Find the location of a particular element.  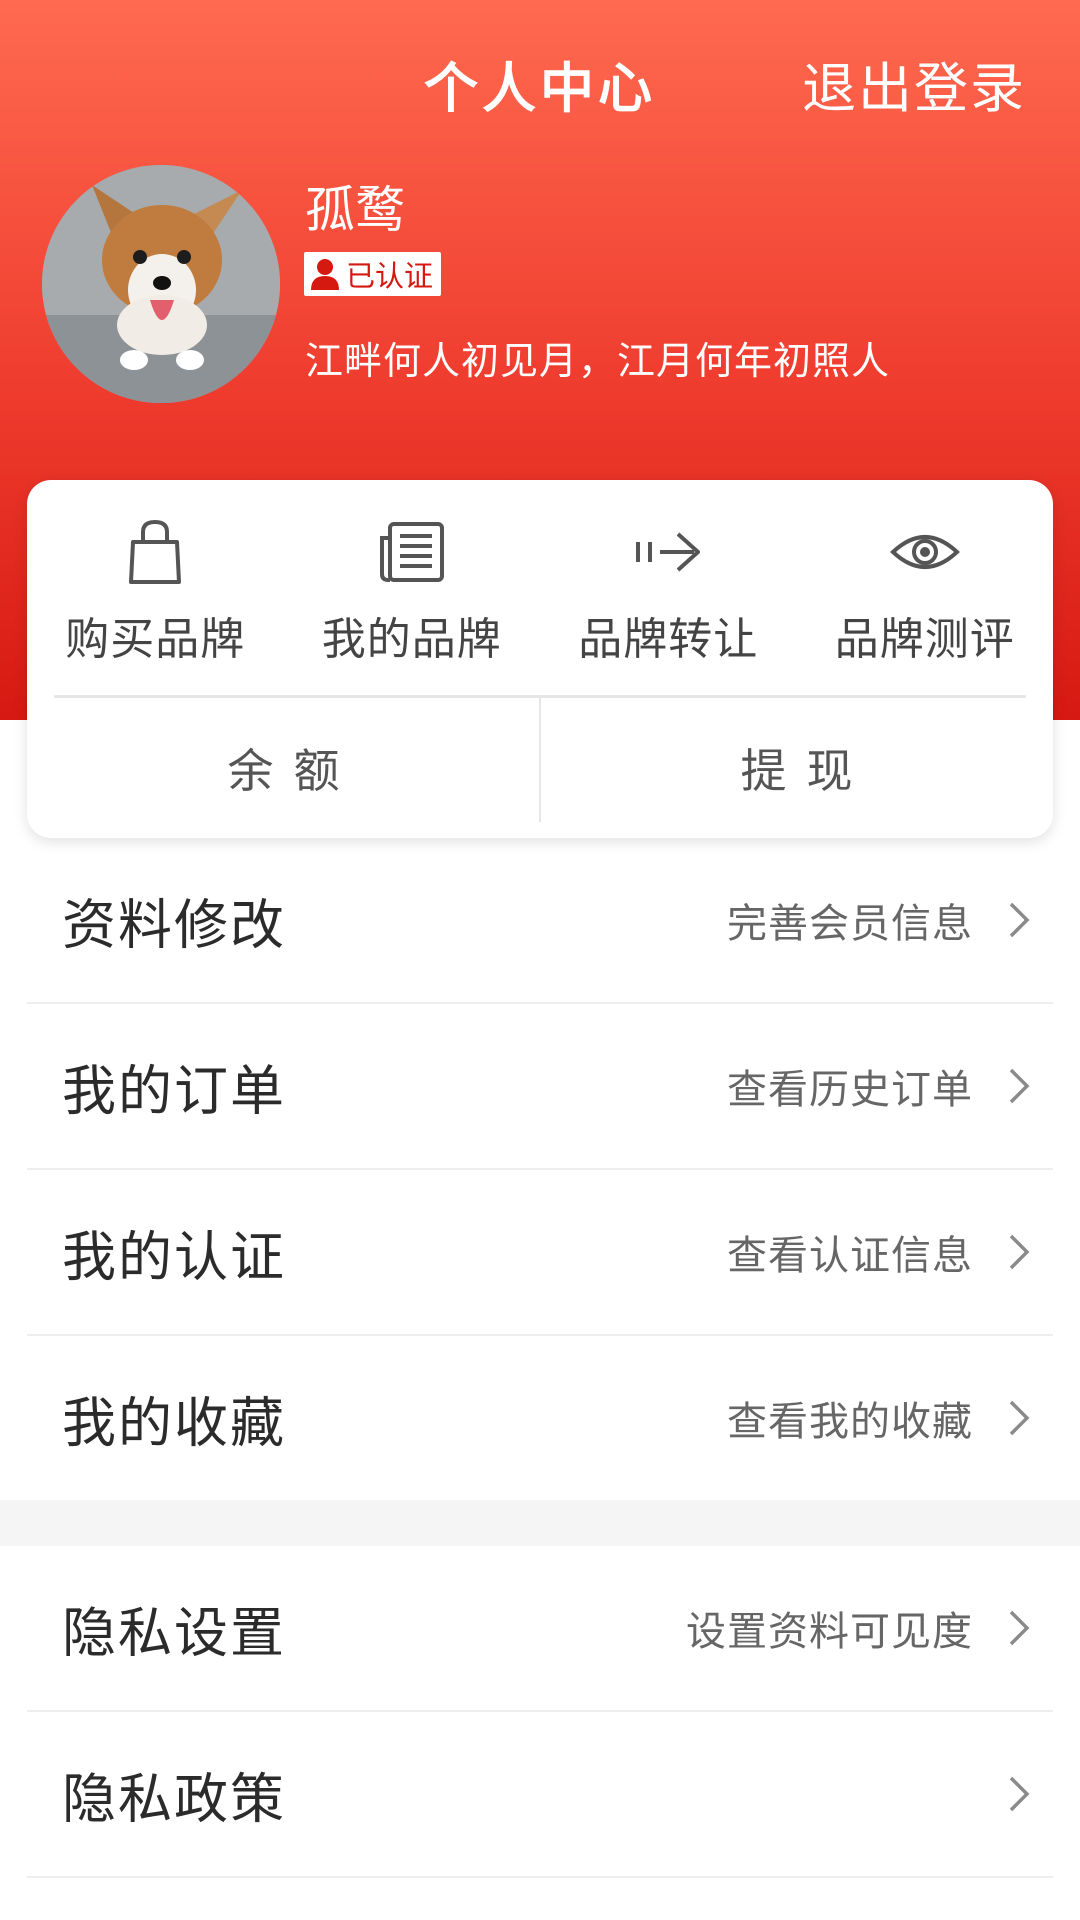

dog-photo-icon is located at coordinates (161, 284).